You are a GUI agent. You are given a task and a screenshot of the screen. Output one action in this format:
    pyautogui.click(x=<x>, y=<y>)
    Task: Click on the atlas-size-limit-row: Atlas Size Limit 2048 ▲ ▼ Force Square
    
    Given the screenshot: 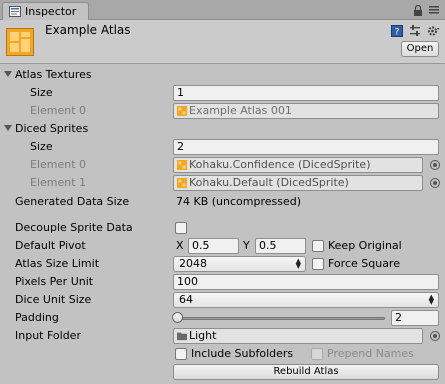 What is the action you would take?
    pyautogui.click(x=207, y=264)
    